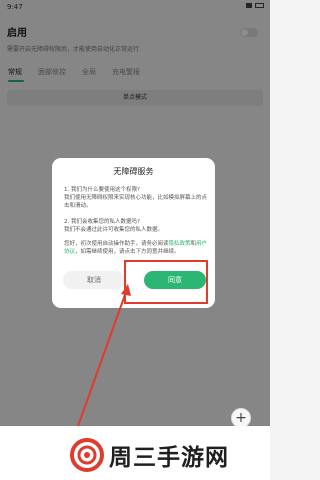 The image size is (320, 480). What do you see at coordinates (133, 171) in the screenshot?
I see `dialog-title: 无障碍服务` at bounding box center [133, 171].